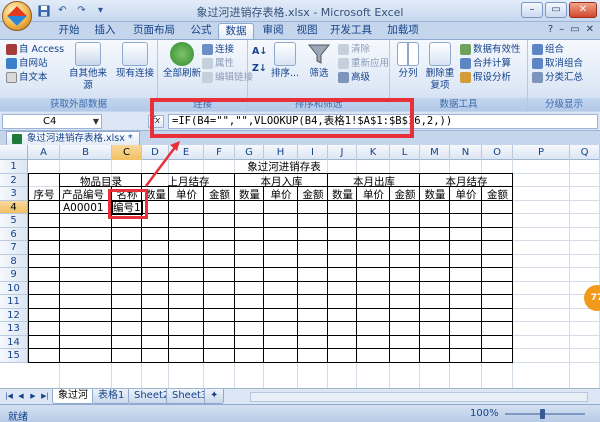 This screenshot has width=600, height=422. I want to click on from-web-button: 自网站, so click(27, 63).